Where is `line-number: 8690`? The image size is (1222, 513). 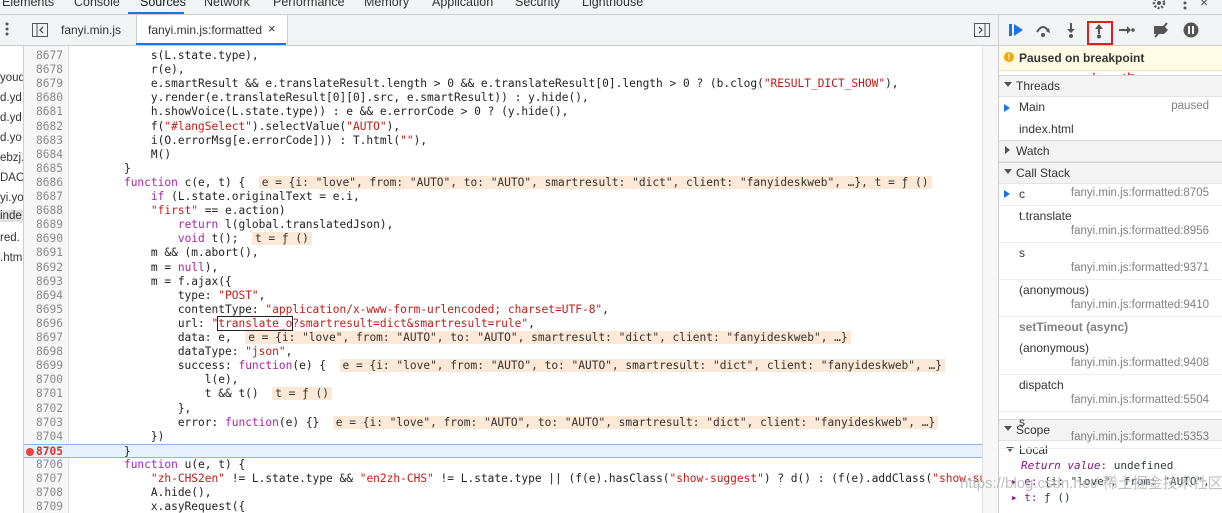
line-number: 8690 is located at coordinates (43, 239).